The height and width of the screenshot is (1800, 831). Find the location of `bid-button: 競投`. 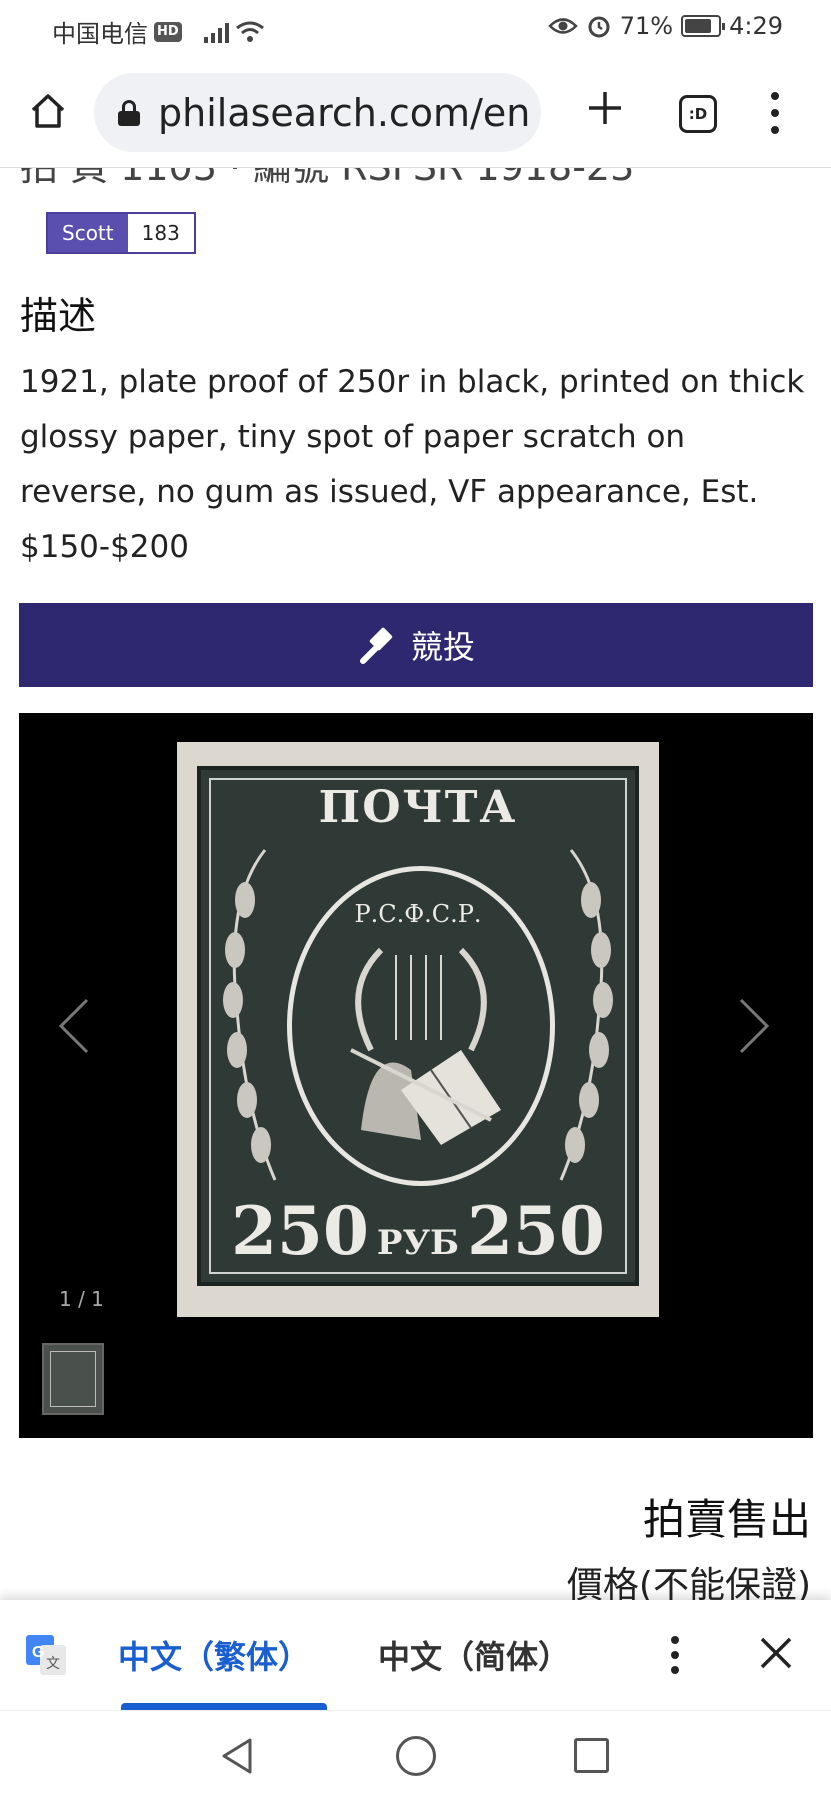

bid-button: 競投 is located at coordinates (416, 645).